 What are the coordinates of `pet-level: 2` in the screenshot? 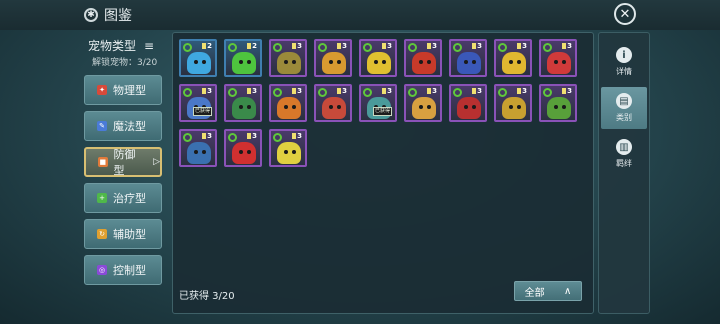 It's located at (252, 46).